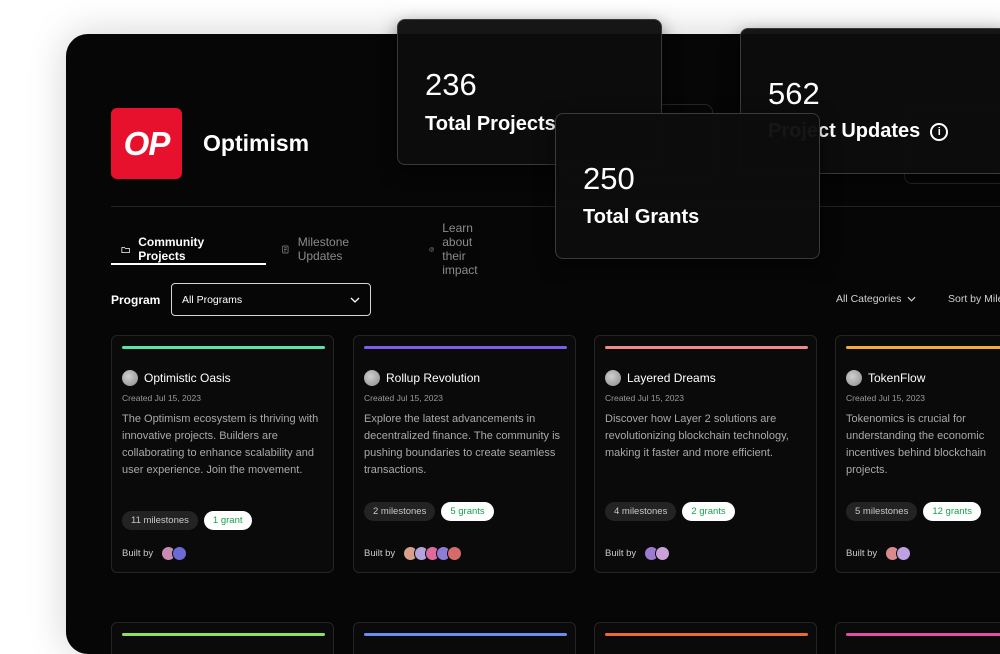 Image resolution: width=1000 pixels, height=654 pixels. I want to click on stat-label: Total Projects, so click(490, 124).